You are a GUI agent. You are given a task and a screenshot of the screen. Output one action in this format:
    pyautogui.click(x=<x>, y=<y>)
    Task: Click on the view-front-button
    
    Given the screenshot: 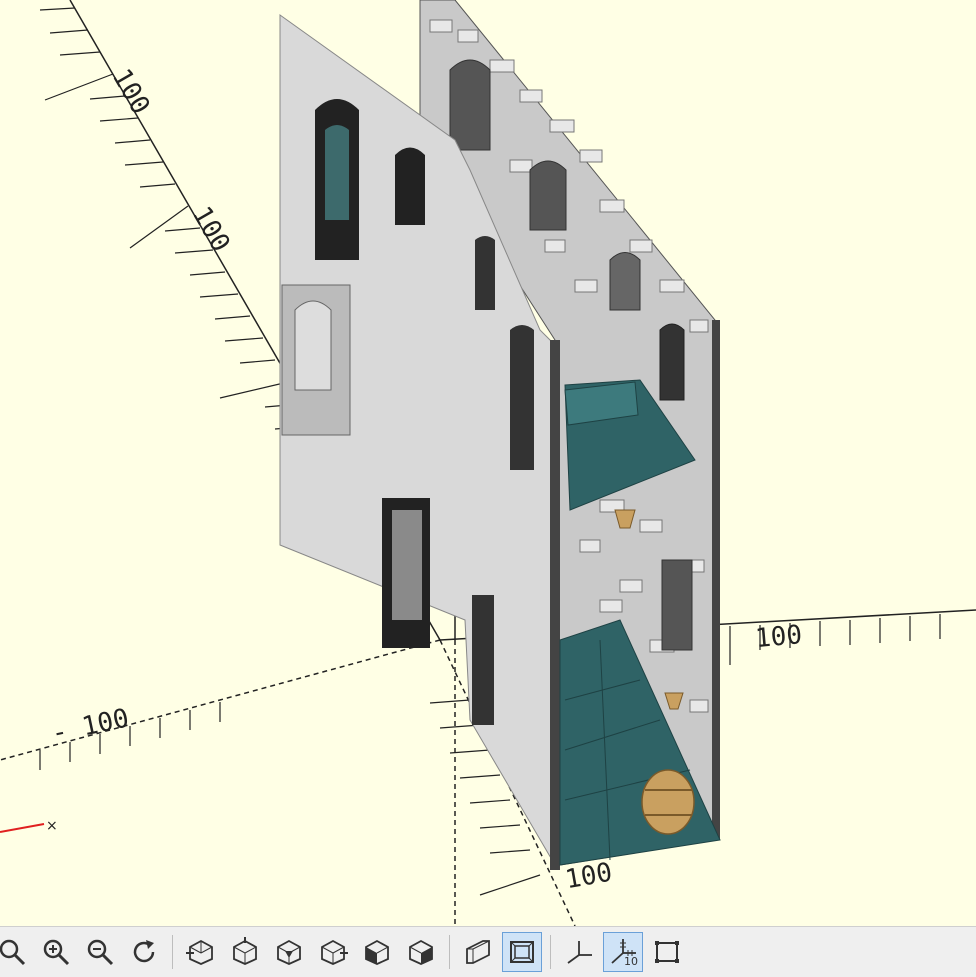 What is the action you would take?
    pyautogui.click(x=377, y=952)
    